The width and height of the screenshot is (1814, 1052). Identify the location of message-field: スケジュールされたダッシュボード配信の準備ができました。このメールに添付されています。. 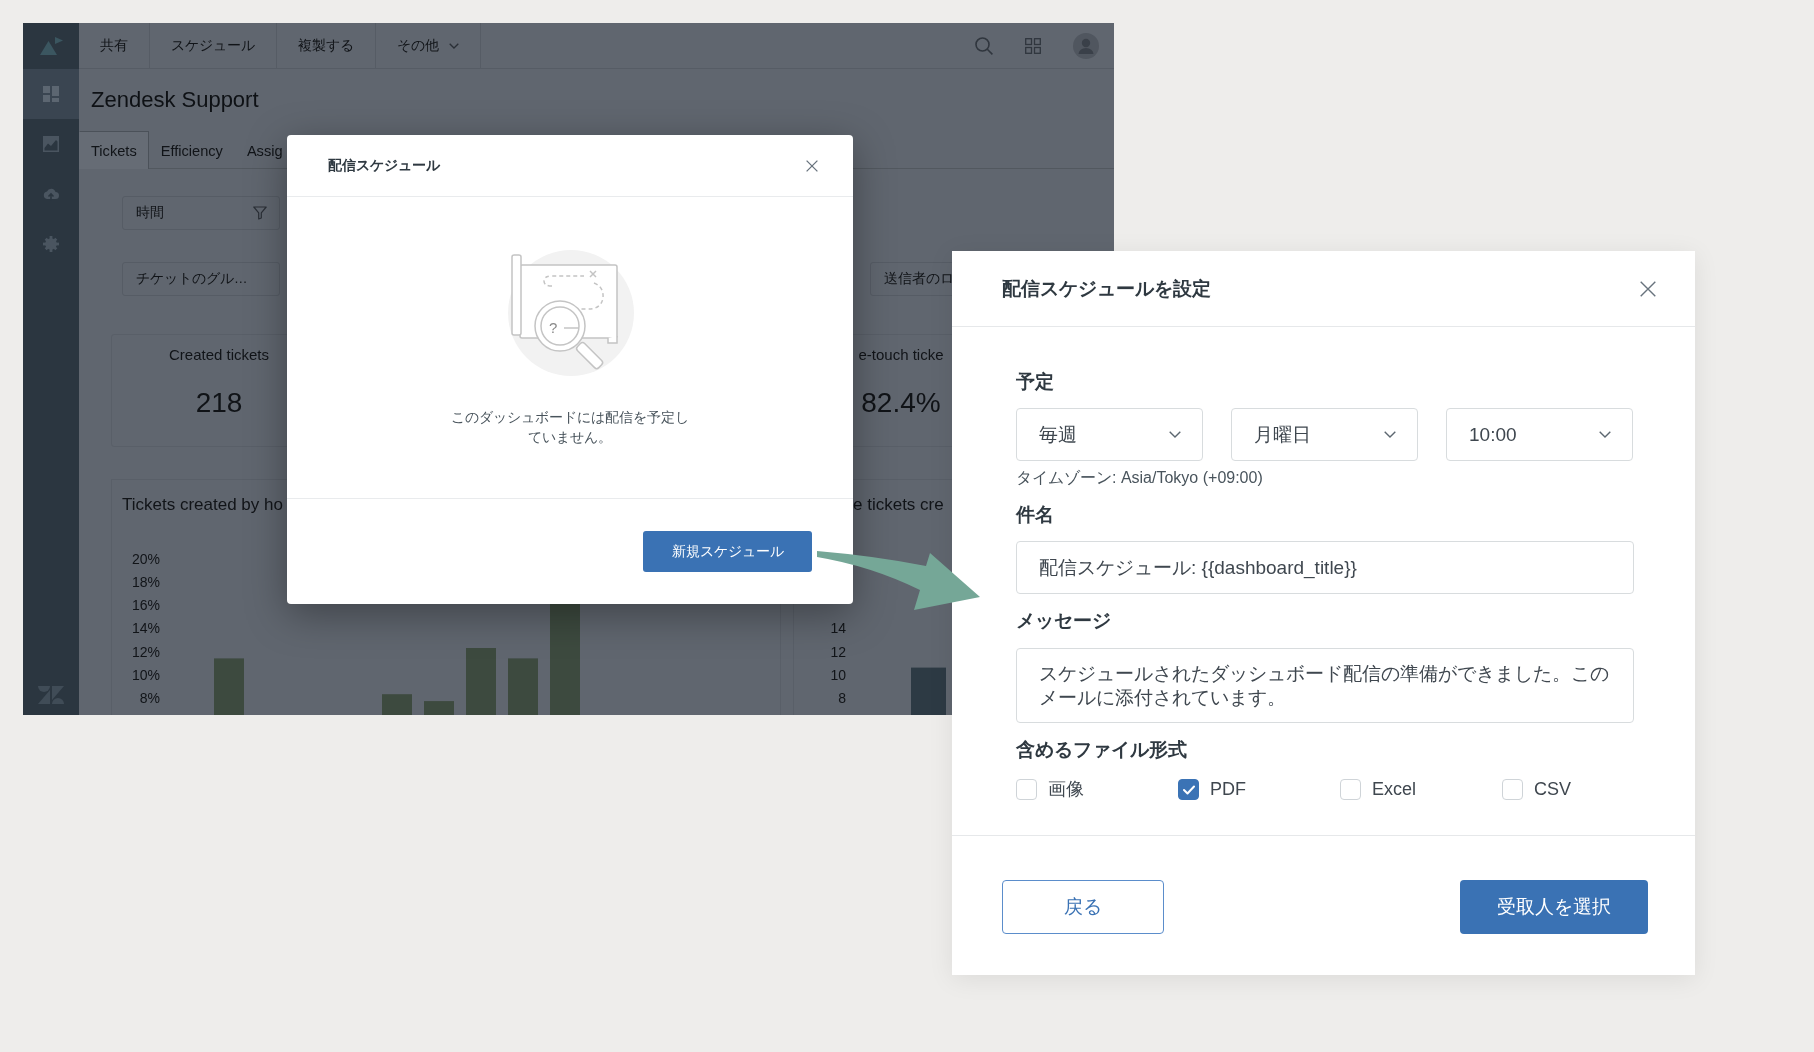
(1325, 685).